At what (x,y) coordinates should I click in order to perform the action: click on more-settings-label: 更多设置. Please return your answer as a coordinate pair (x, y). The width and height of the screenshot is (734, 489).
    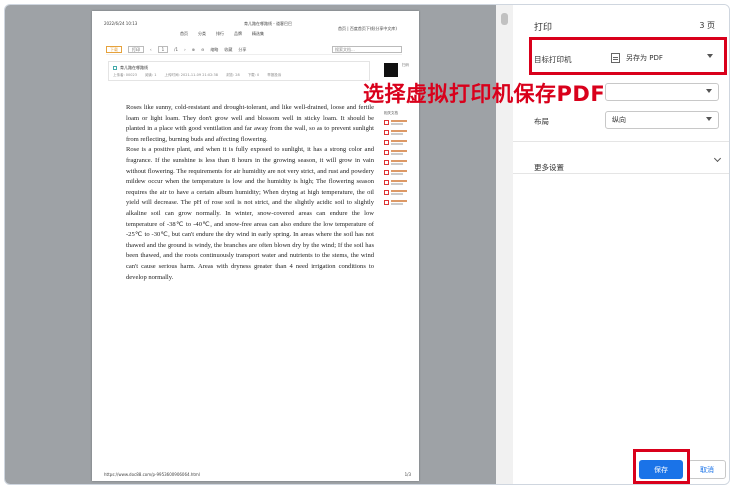
    Looking at the image, I should click on (549, 167).